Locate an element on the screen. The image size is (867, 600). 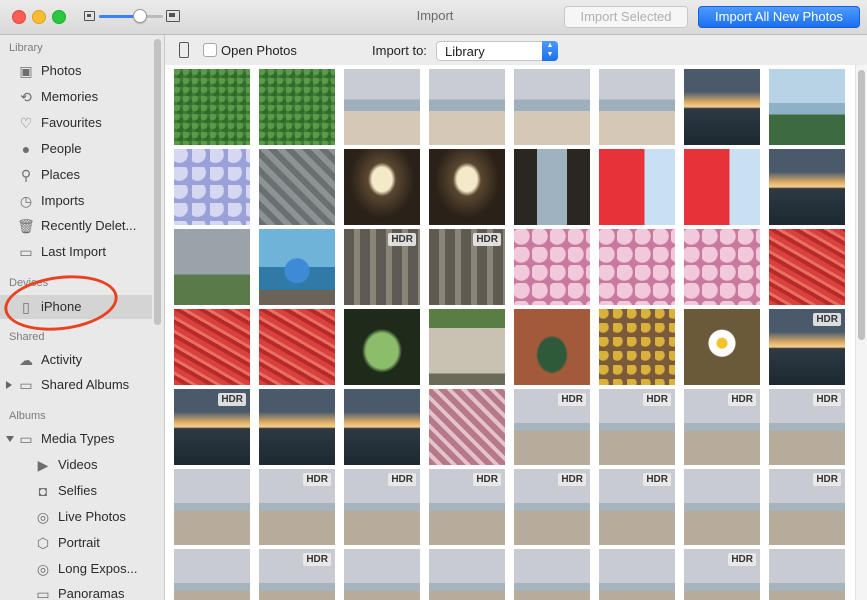
import-all-new-photos-button: Import All New Photos is located at coordinates (779, 17).